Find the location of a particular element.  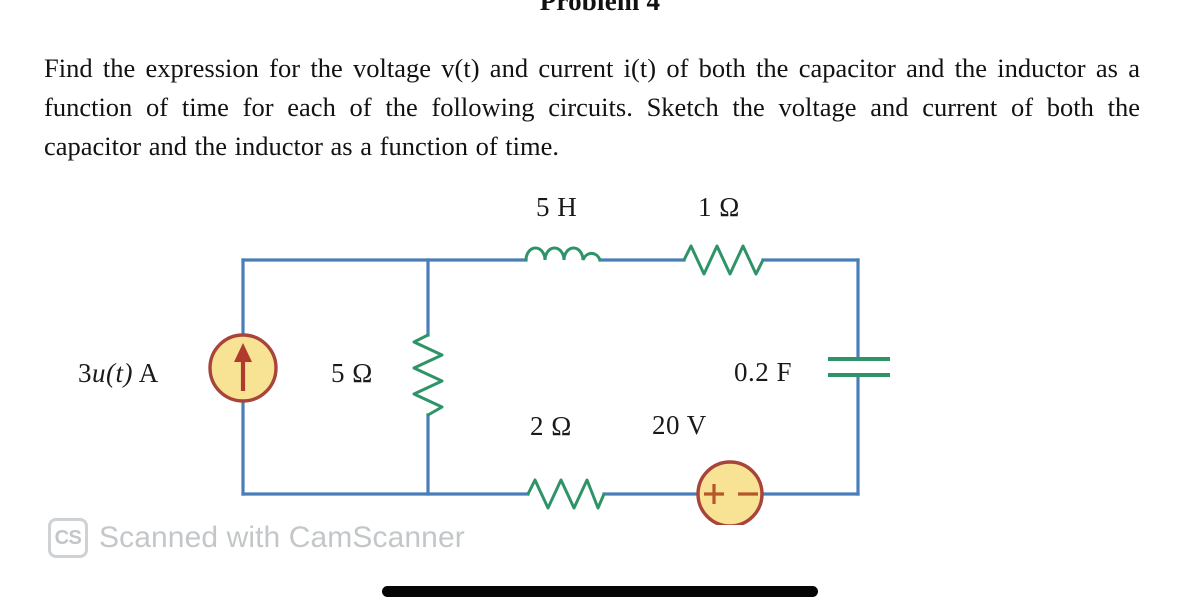

current-source-value-label: 3u(t) A is located at coordinates (118, 373).